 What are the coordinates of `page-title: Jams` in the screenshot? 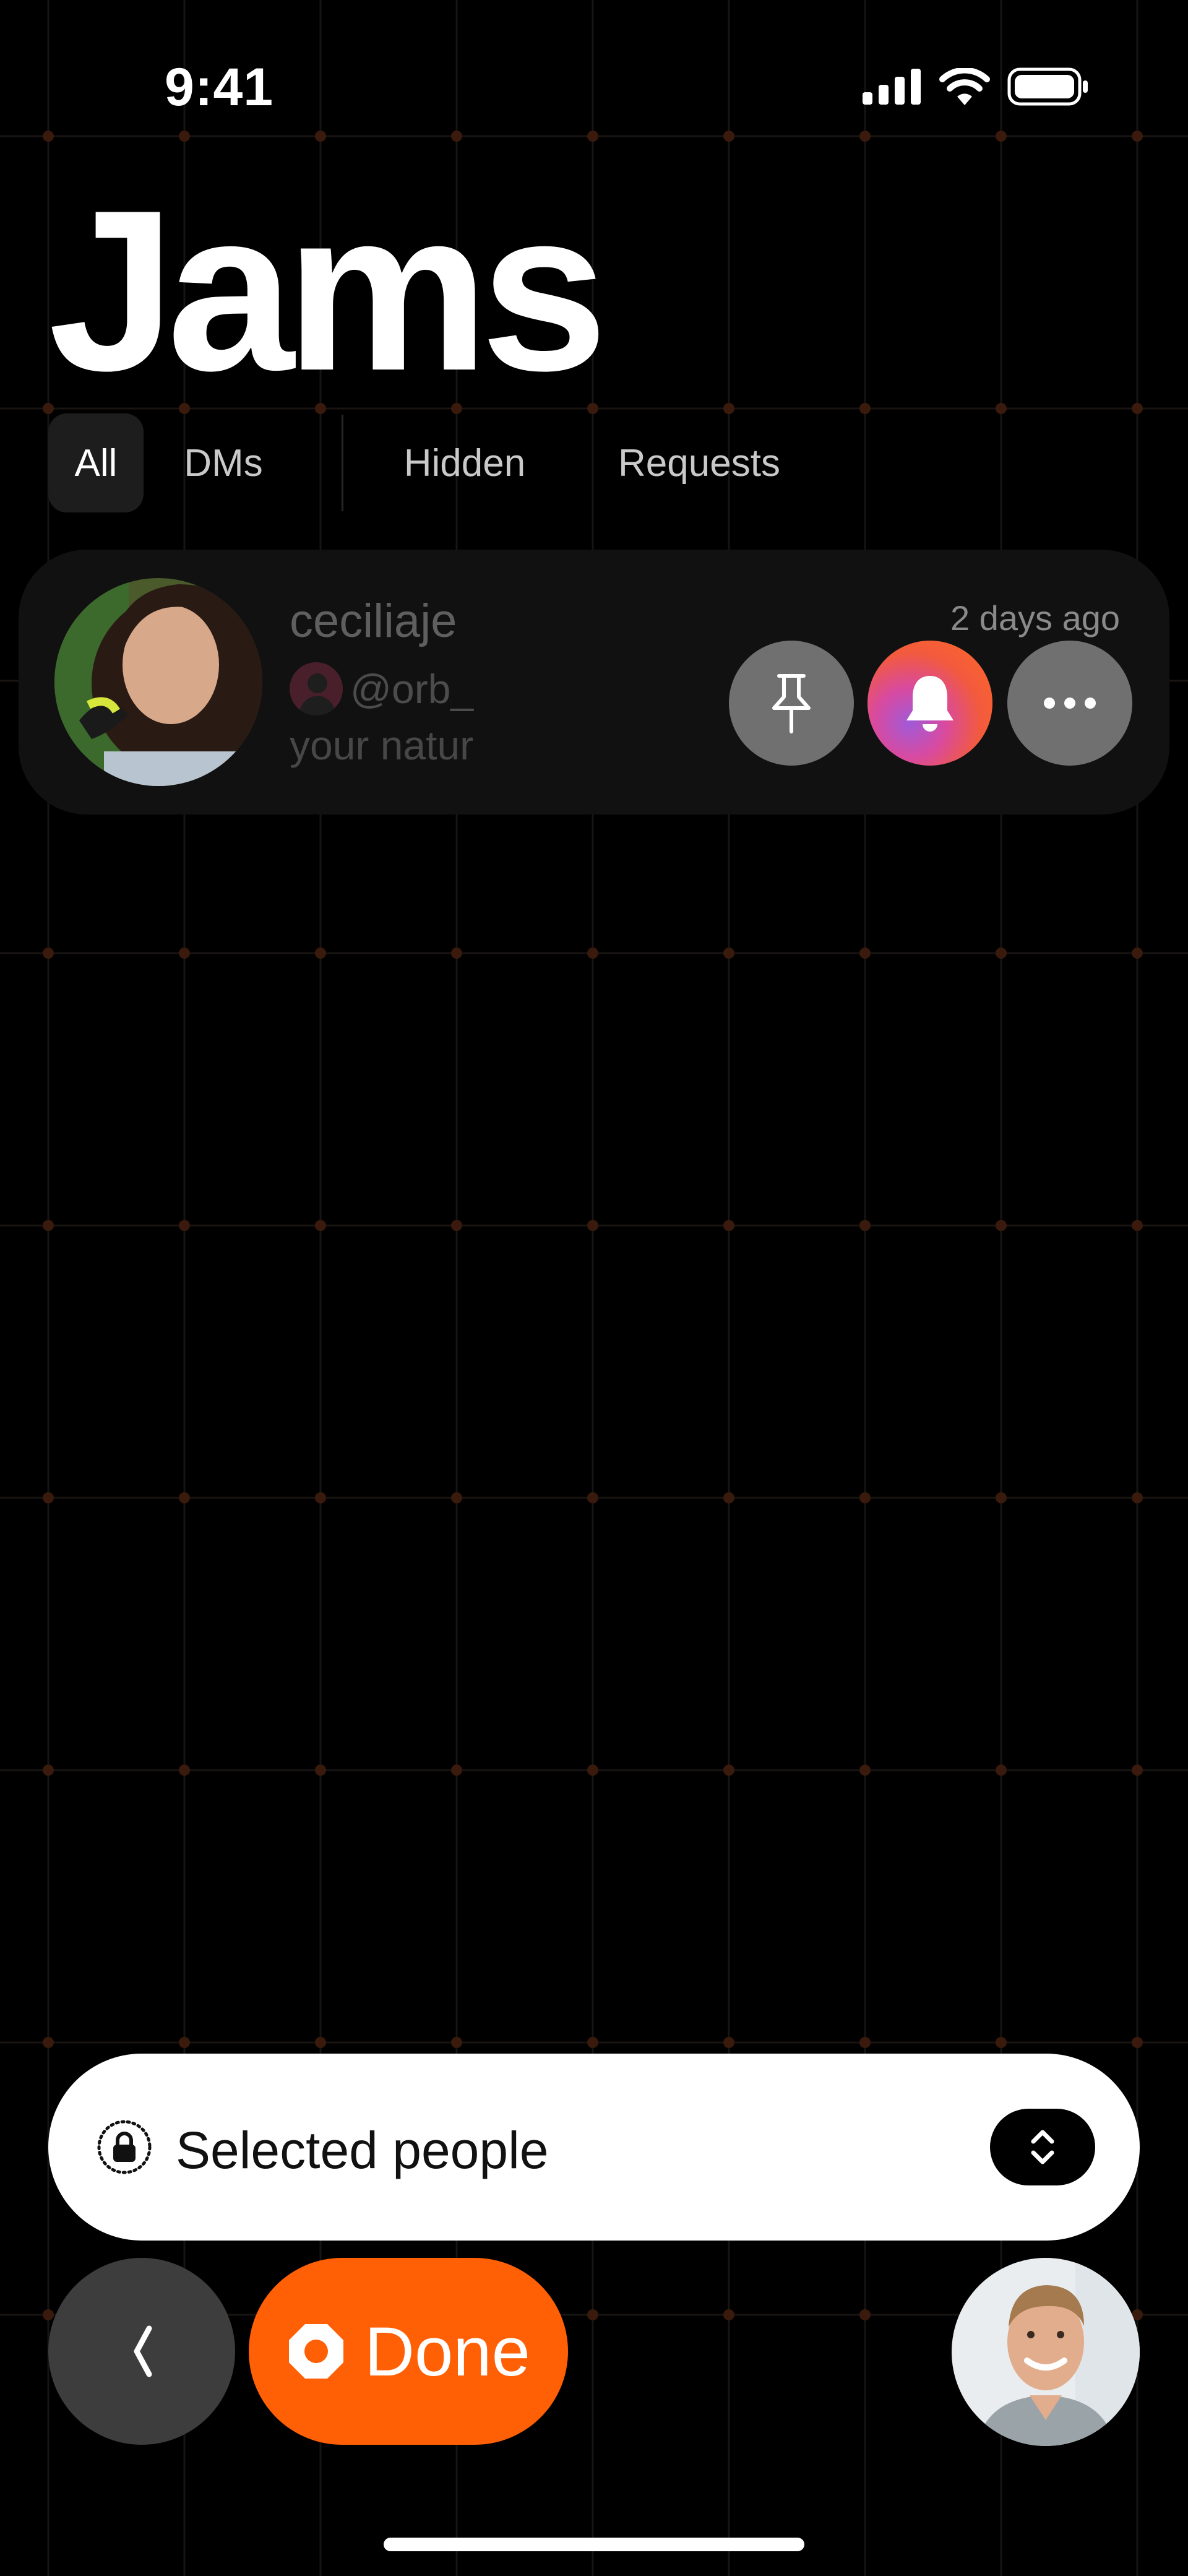 It's located at (328, 290).